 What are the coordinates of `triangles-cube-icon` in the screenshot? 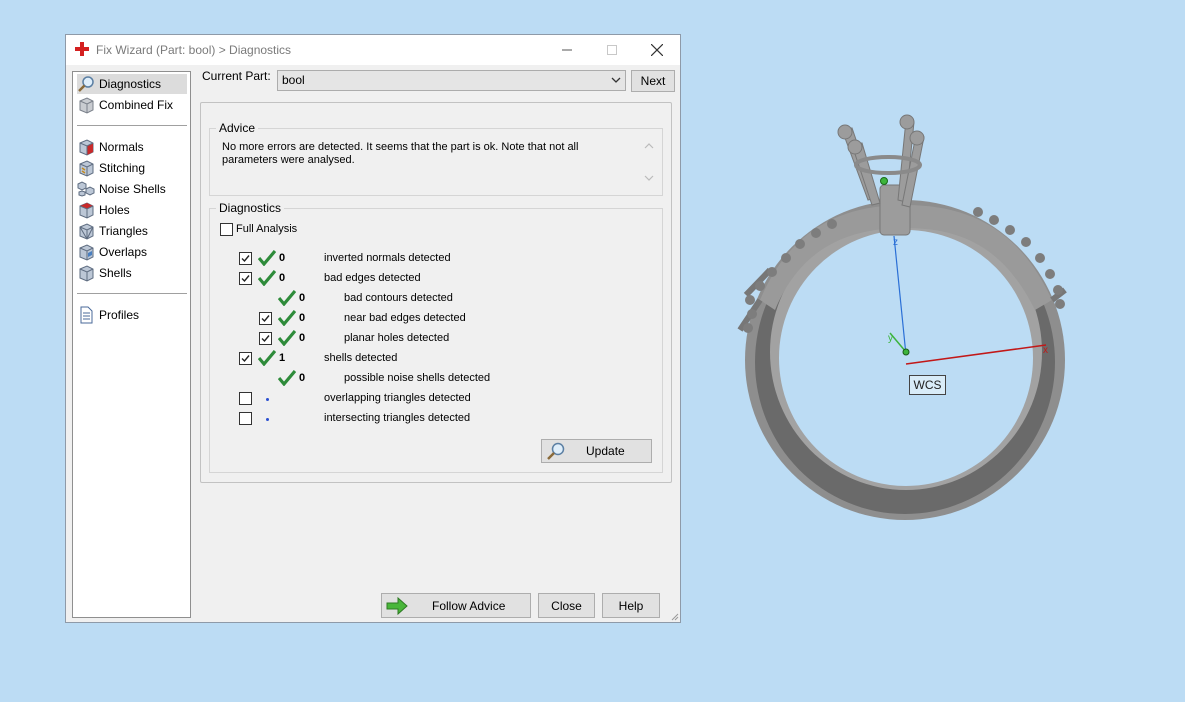 It's located at (86, 231).